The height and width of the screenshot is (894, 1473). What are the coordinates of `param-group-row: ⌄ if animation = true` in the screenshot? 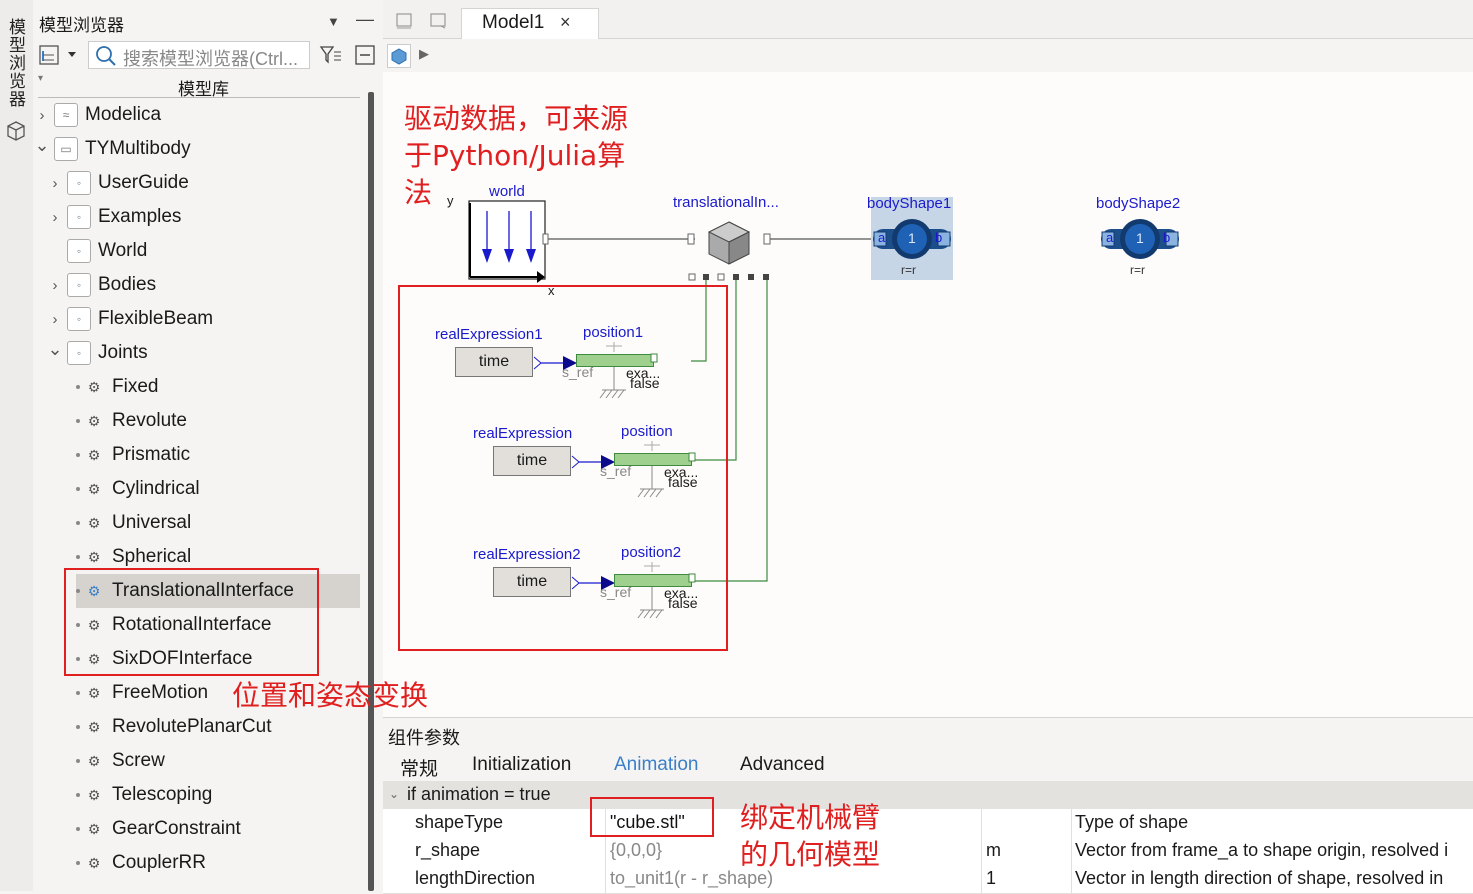 It's located at (928, 795).